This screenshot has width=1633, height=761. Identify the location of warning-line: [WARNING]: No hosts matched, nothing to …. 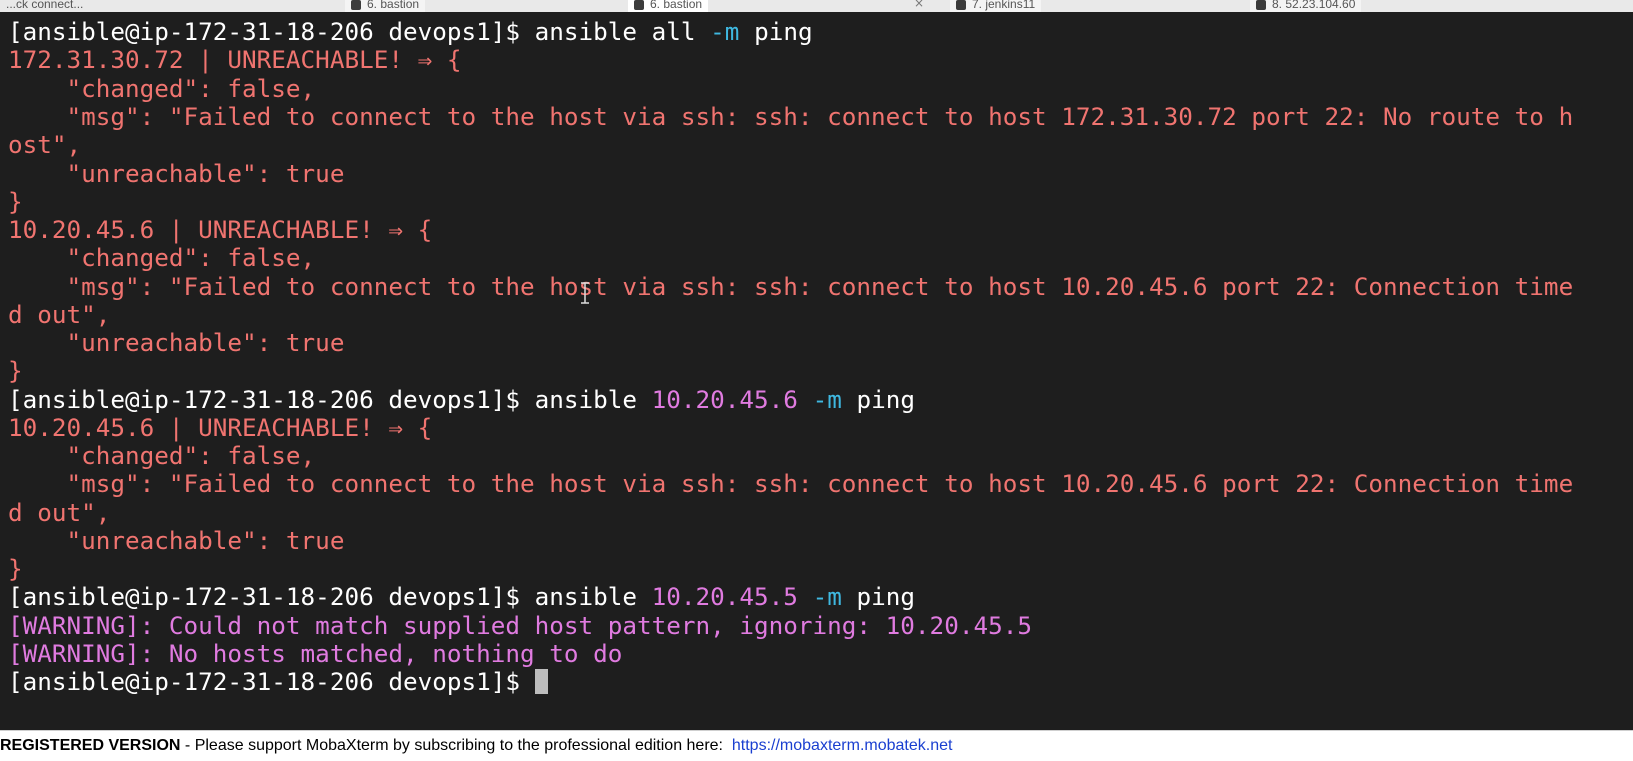
(315, 653).